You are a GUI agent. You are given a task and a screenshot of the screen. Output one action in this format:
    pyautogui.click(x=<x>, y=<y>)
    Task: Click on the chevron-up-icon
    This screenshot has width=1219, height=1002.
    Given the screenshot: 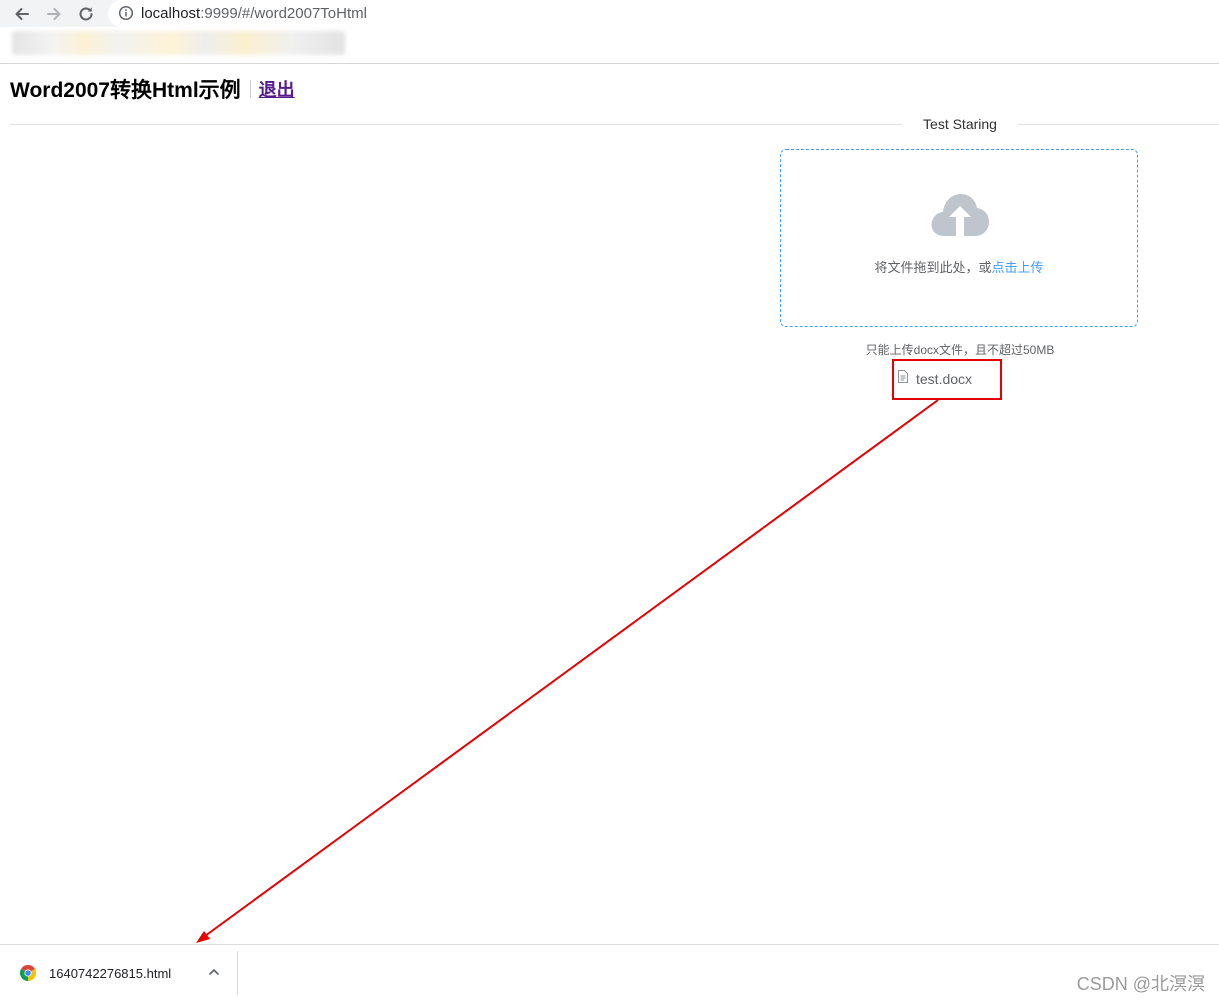 What is the action you would take?
    pyautogui.click(x=214, y=974)
    